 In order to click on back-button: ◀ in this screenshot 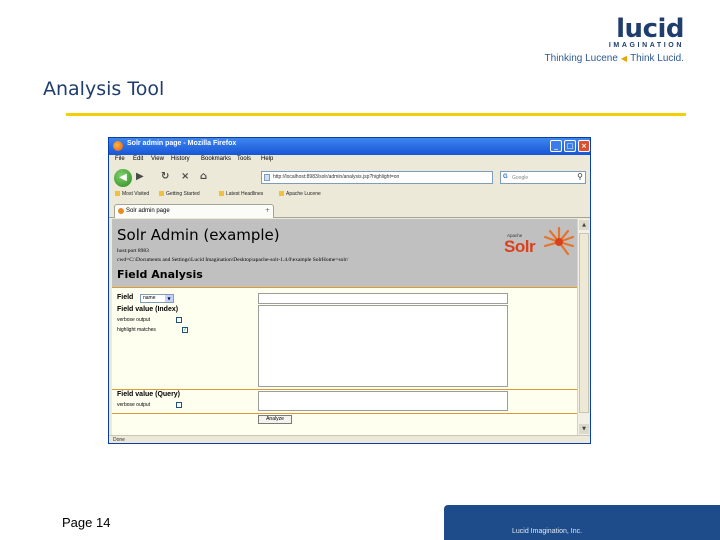, I will do `click(123, 178)`.